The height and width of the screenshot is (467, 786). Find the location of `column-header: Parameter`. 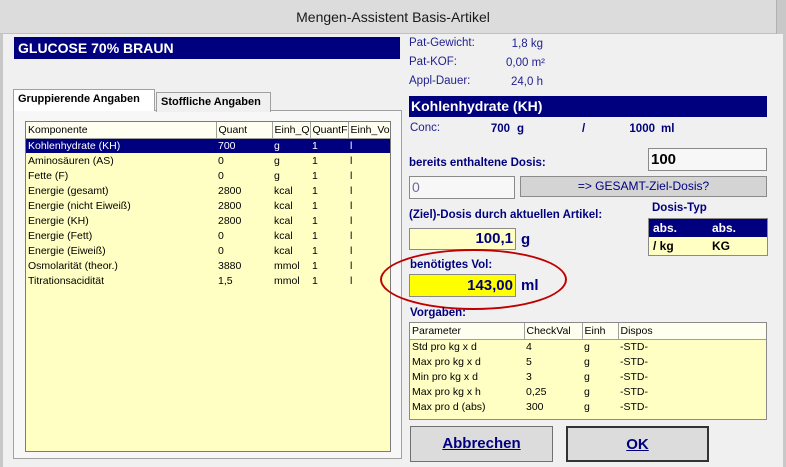

column-header: Parameter is located at coordinates (467, 331).